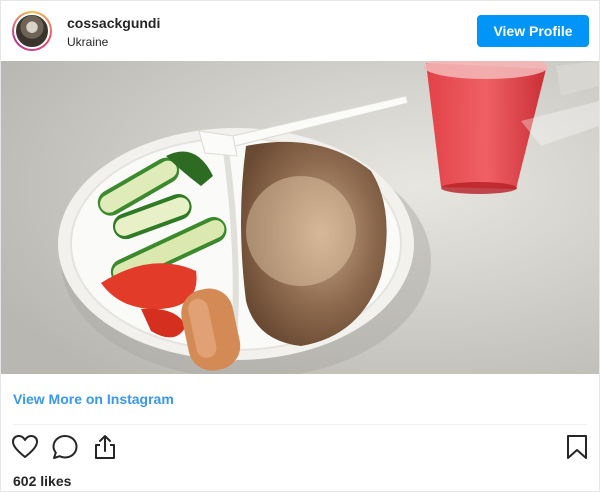 The height and width of the screenshot is (492, 600). Describe the element at coordinates (113, 23) in the screenshot. I see `username: cossackgundi` at that location.